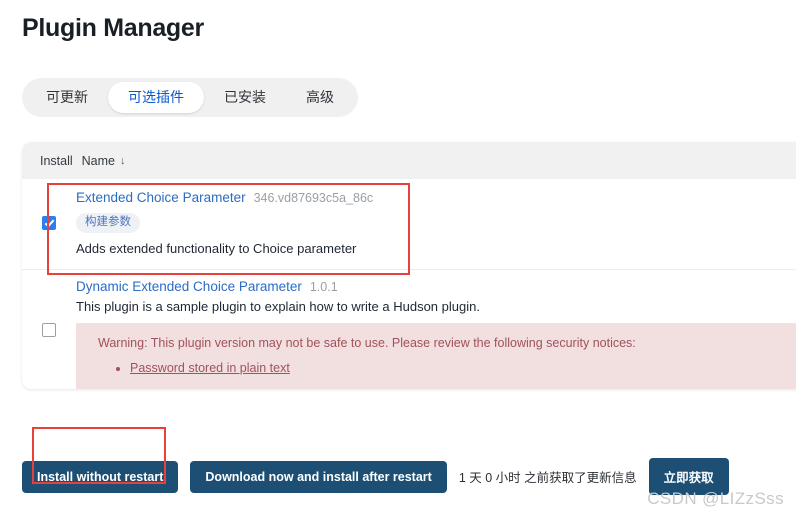  What do you see at coordinates (161, 198) in the screenshot?
I see `plugin-name-link: Extended Choice Parameter` at bounding box center [161, 198].